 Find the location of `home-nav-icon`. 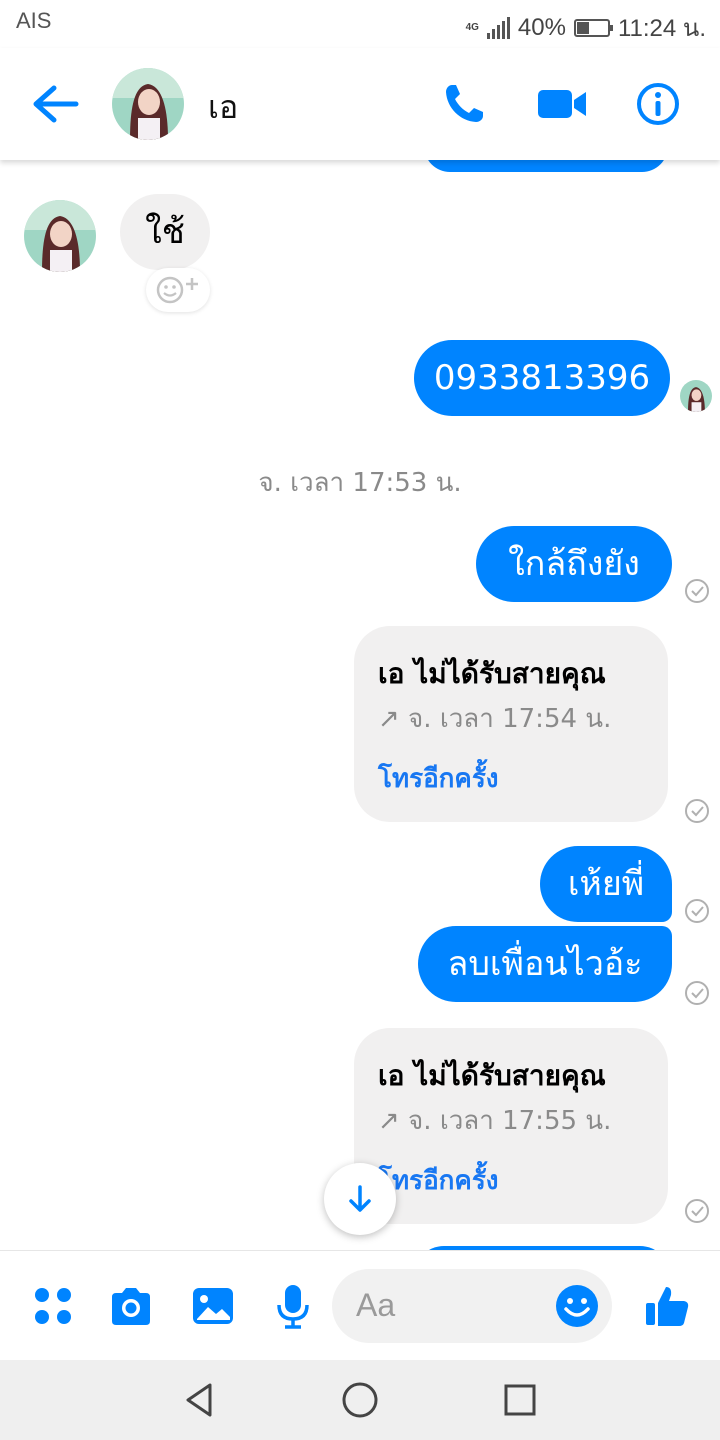

home-nav-icon is located at coordinates (360, 1400).